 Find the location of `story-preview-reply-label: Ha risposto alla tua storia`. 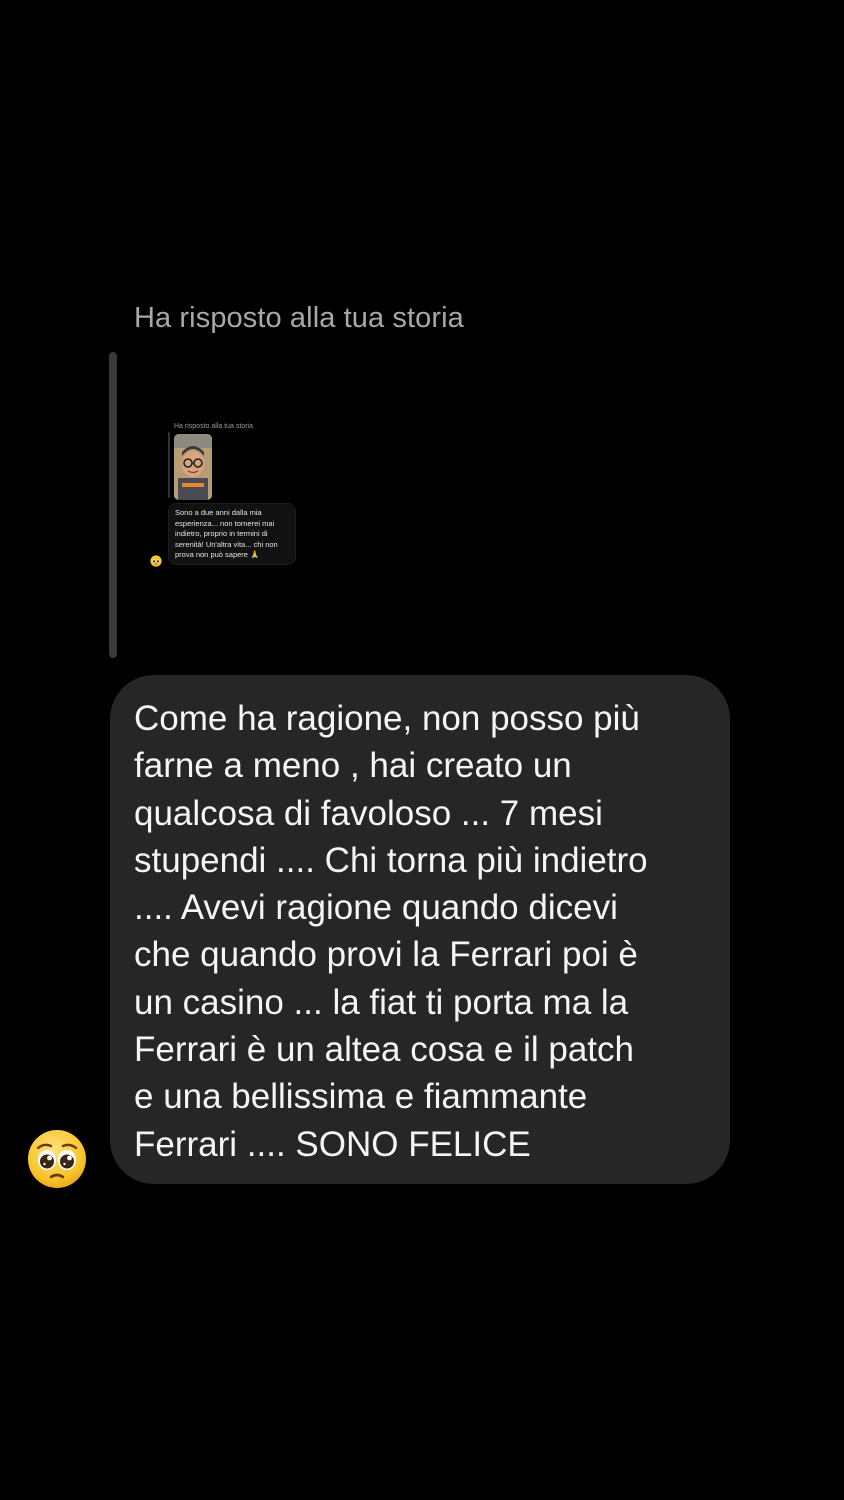

story-preview-reply-label: Ha risposto alla tua storia is located at coordinates (213, 426).